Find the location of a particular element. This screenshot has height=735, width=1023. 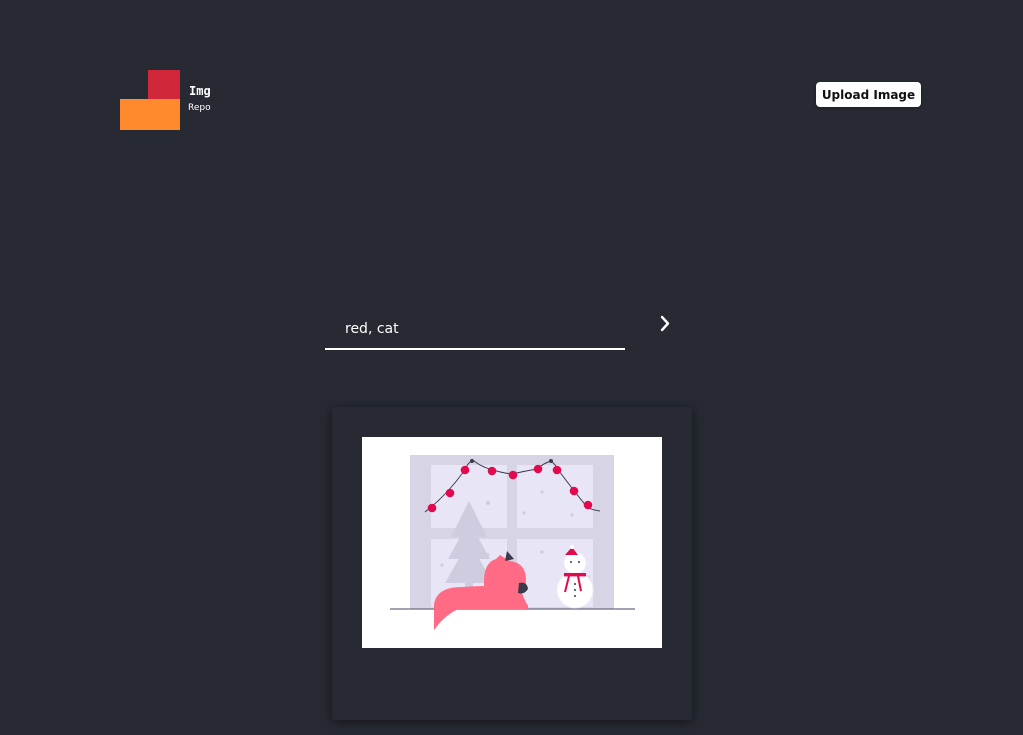

logo-top-block is located at coordinates (164, 84).